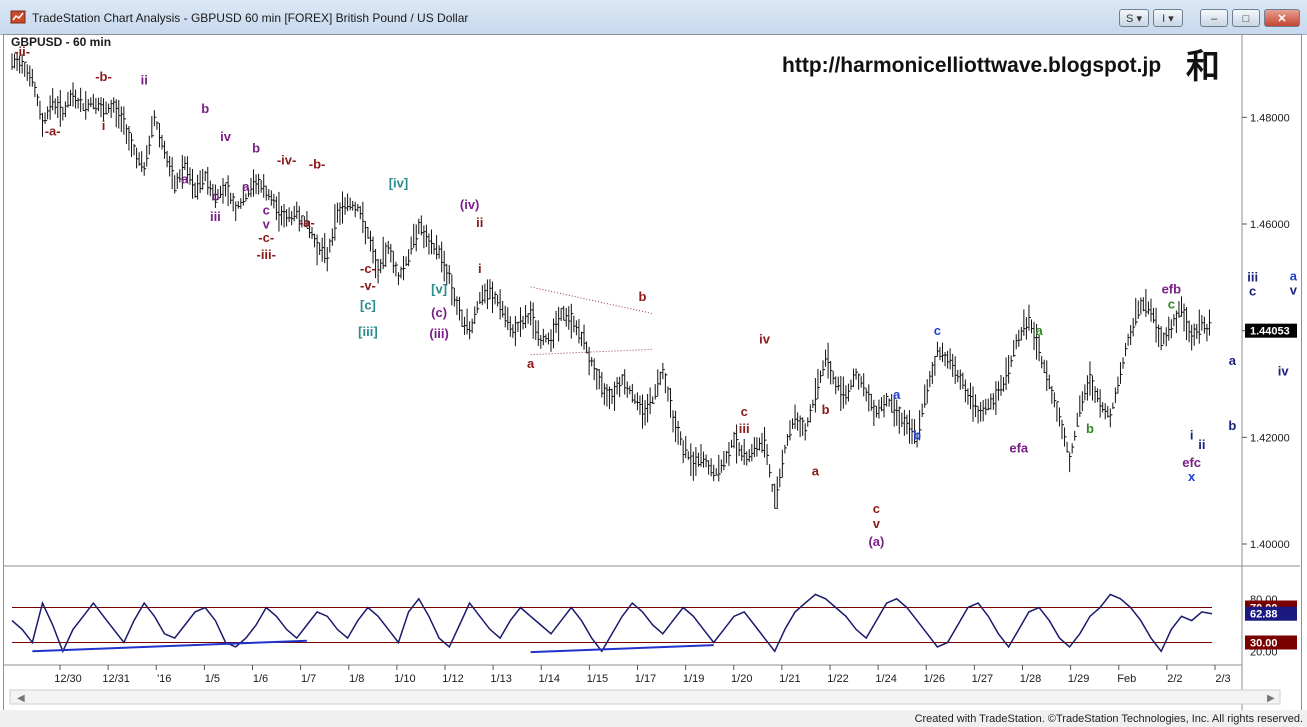  Describe the element at coordinates (212, 679) in the screenshot. I see `date-tick-label: 1/5` at that location.